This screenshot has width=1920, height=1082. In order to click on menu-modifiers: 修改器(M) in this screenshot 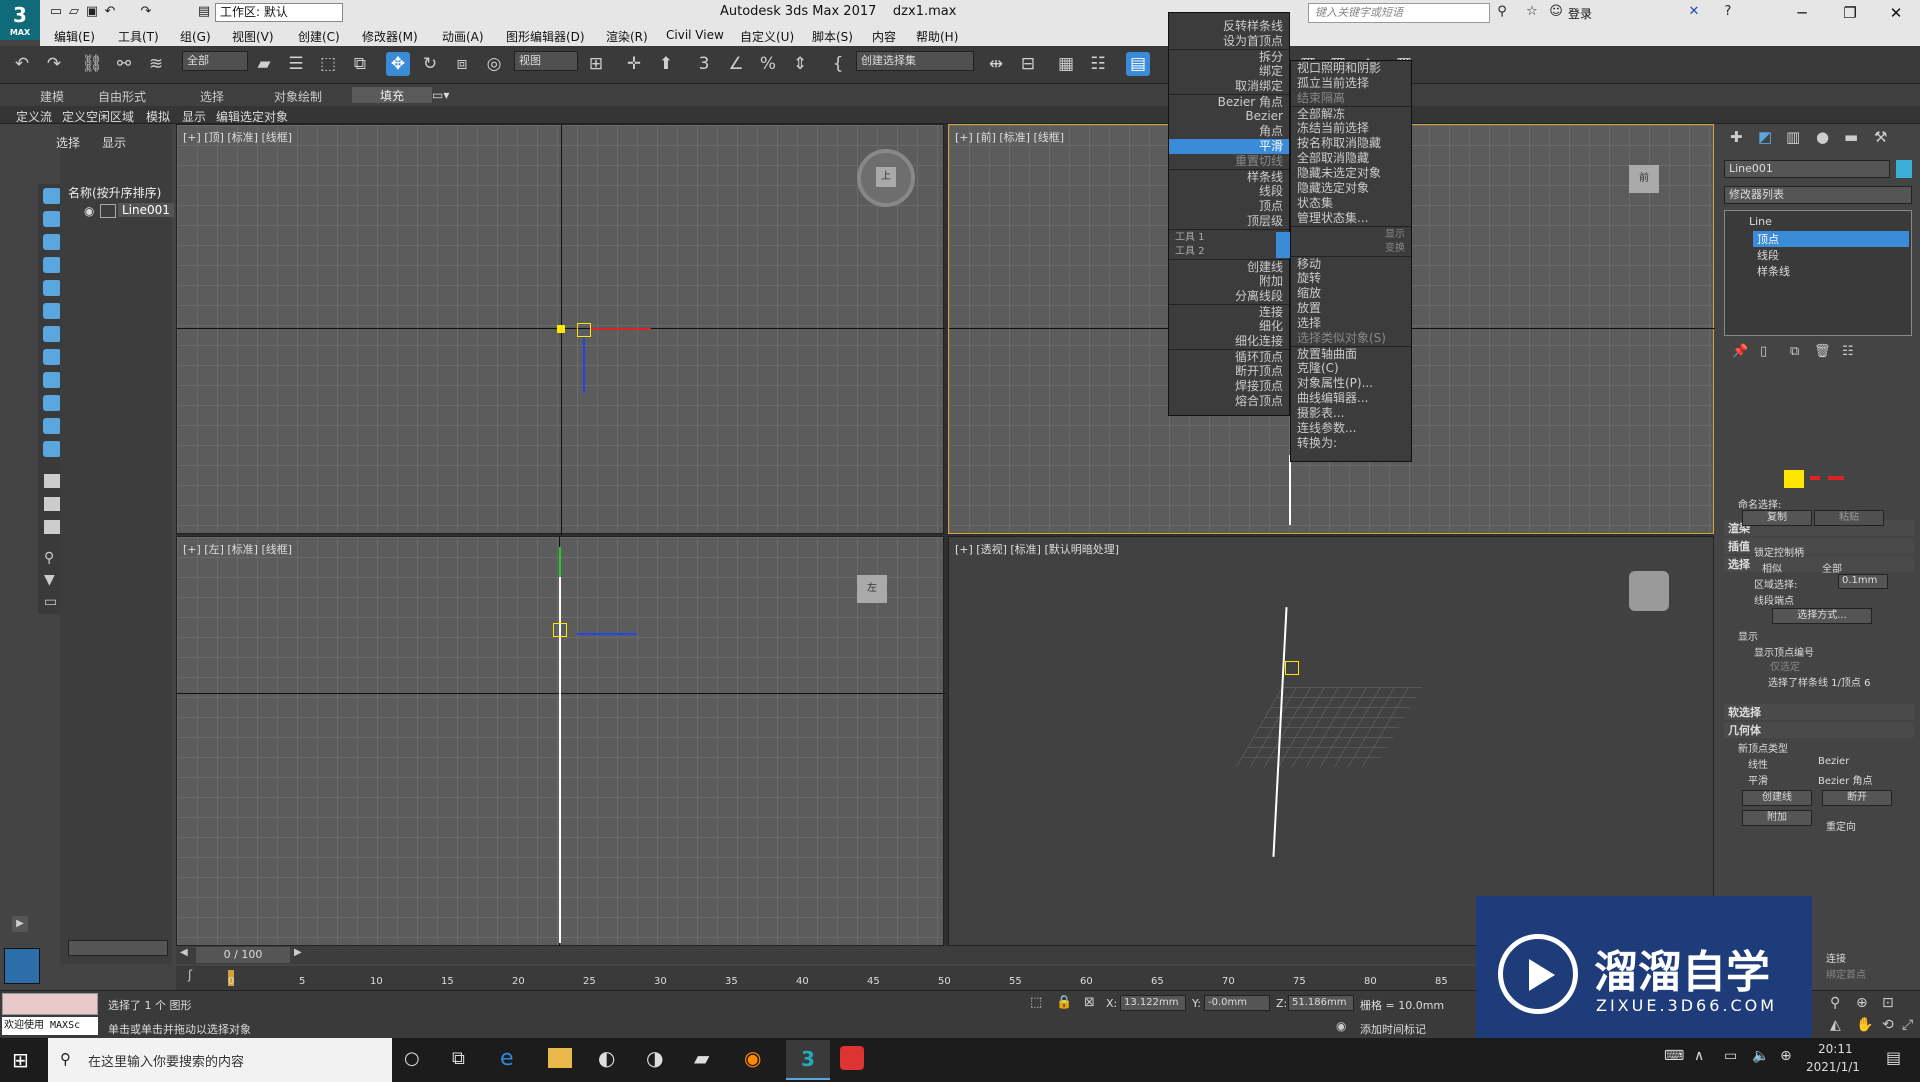, I will do `click(390, 36)`.